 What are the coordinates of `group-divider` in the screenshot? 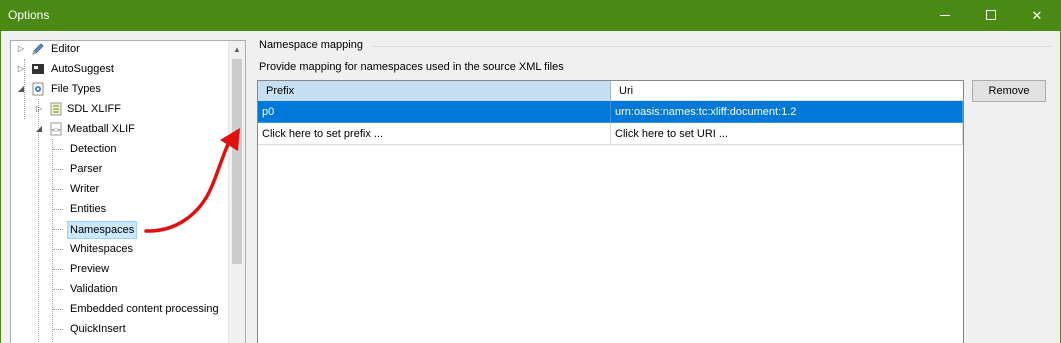 It's located at (712, 46).